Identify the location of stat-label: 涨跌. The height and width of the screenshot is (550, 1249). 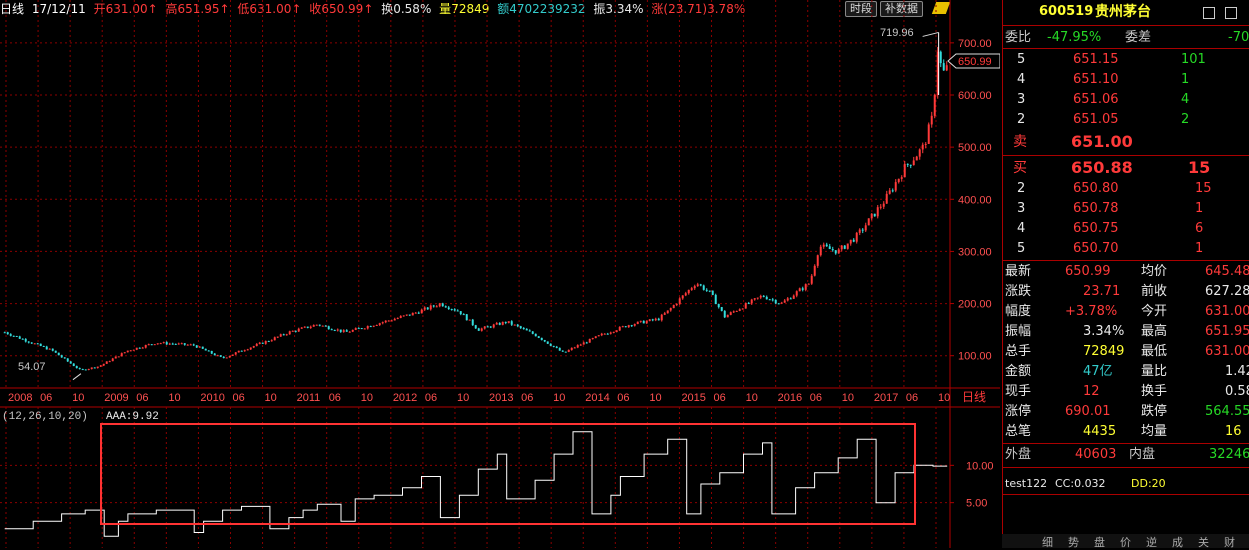
(1018, 291).